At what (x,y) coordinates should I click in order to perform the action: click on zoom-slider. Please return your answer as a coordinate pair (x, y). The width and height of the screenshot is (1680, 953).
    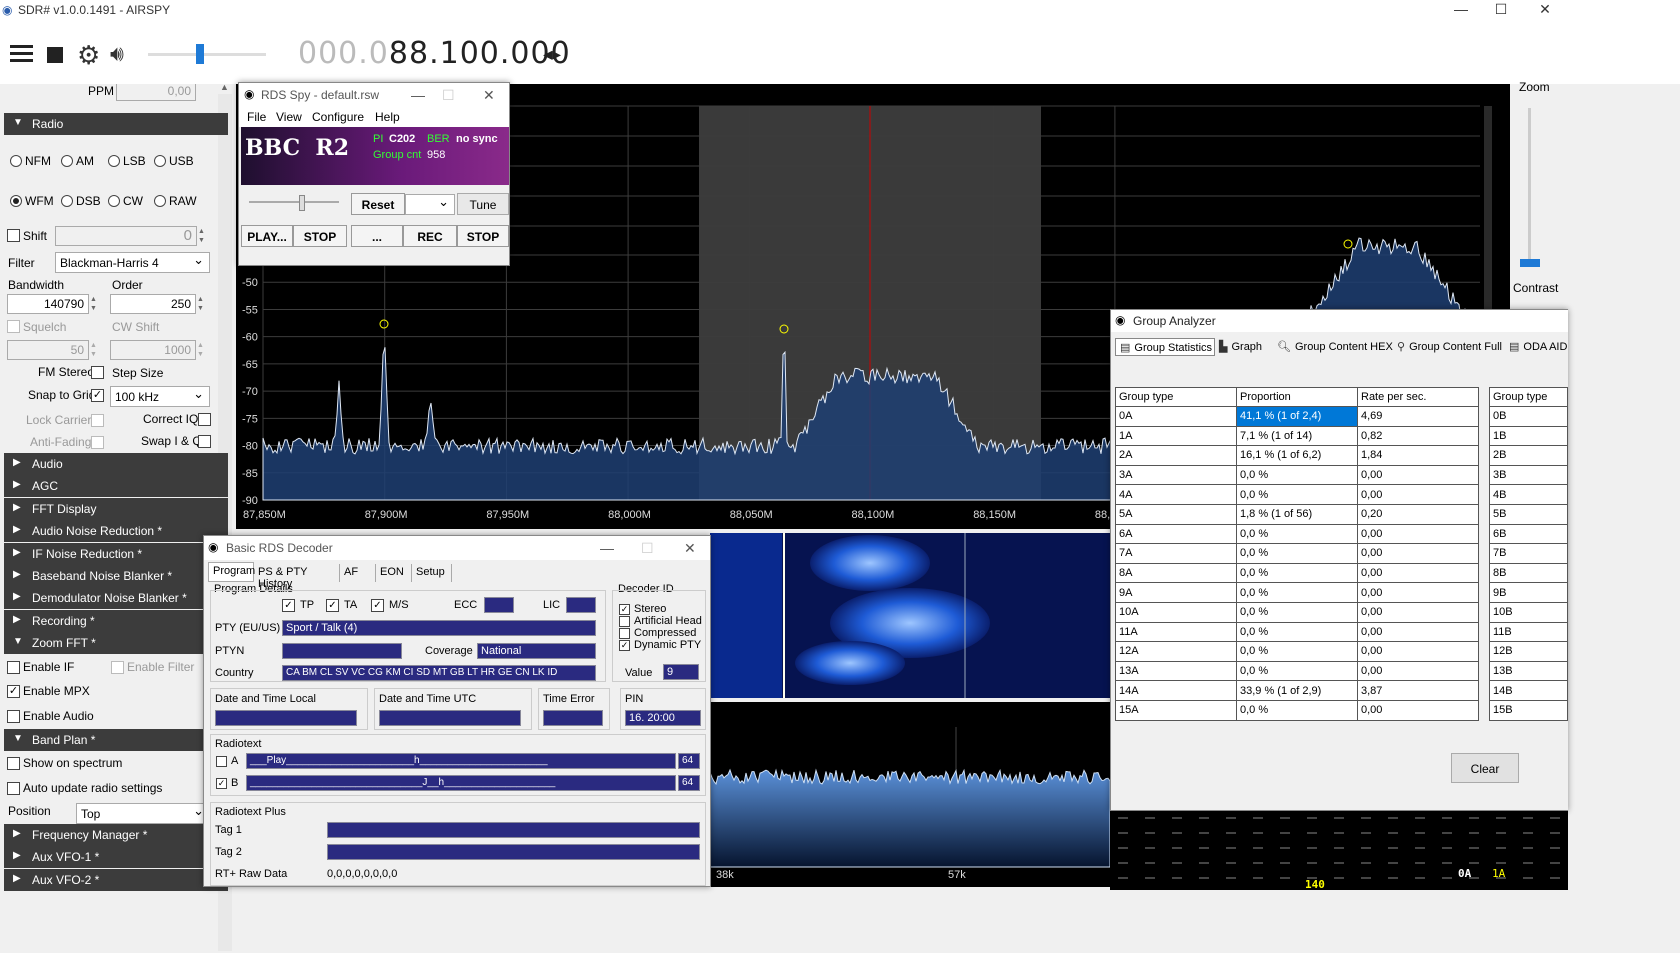
    Looking at the image, I should click on (1529, 187).